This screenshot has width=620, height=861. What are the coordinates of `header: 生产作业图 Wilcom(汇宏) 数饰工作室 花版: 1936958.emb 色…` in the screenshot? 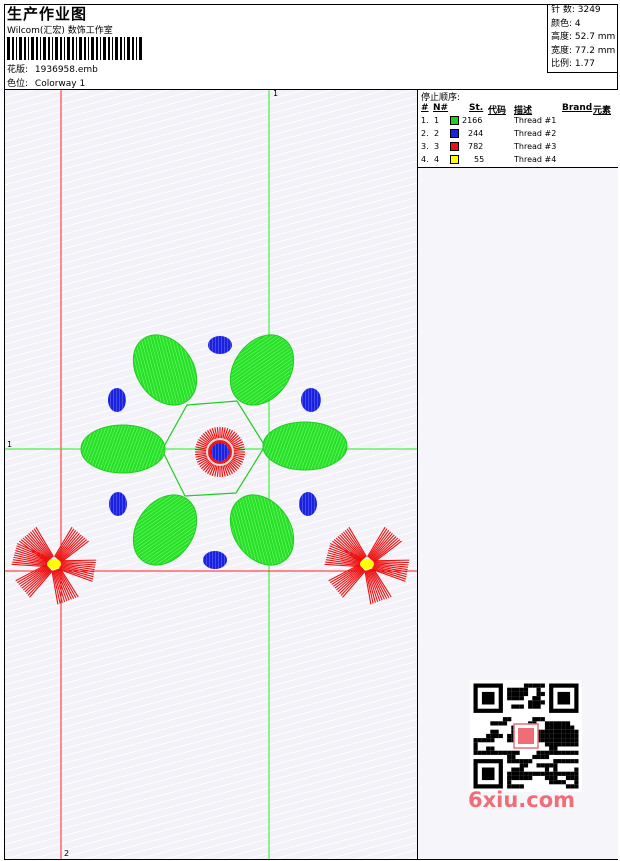 It's located at (311, 47).